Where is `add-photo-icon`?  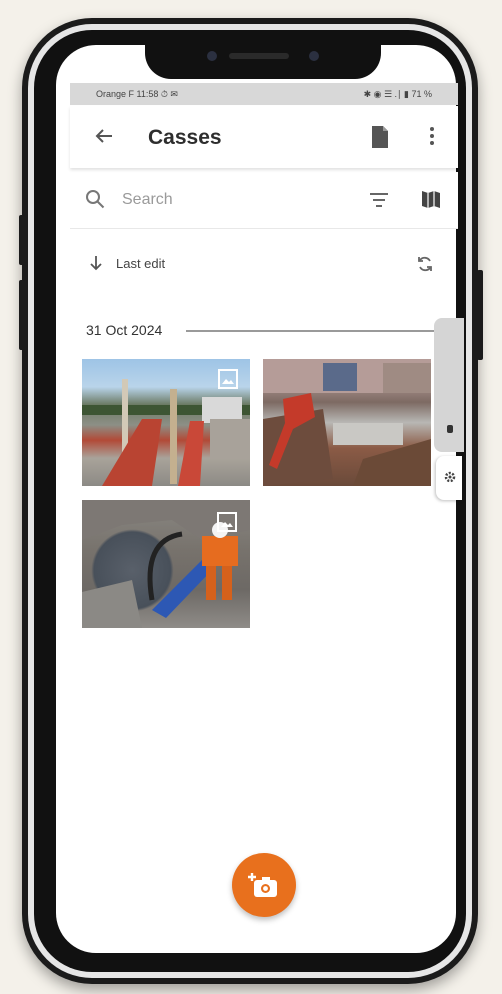 add-photo-icon is located at coordinates (262, 885).